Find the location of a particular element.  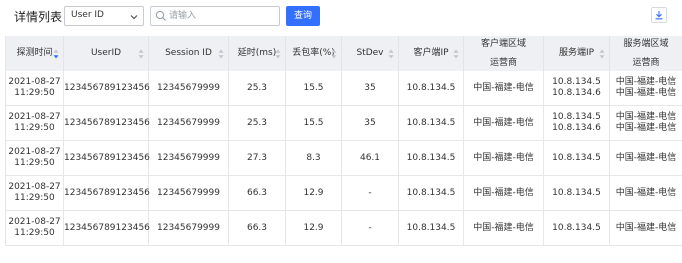

cell-delay: 25.3 is located at coordinates (257, 123).